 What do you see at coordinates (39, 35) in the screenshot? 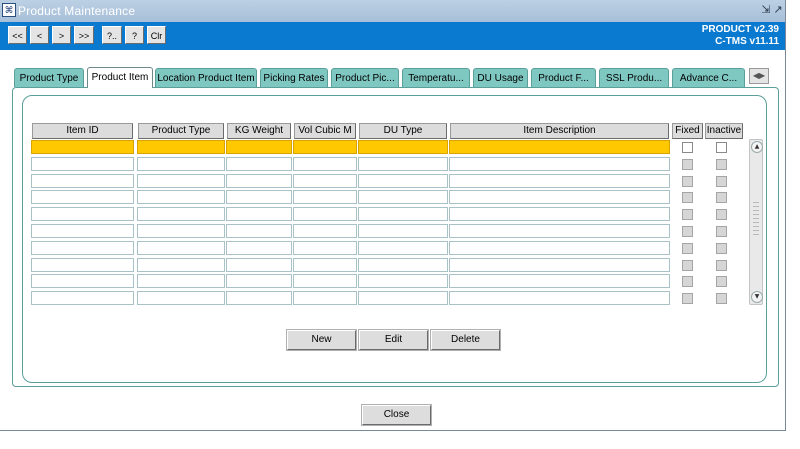
I see `previous-record-button: <` at bounding box center [39, 35].